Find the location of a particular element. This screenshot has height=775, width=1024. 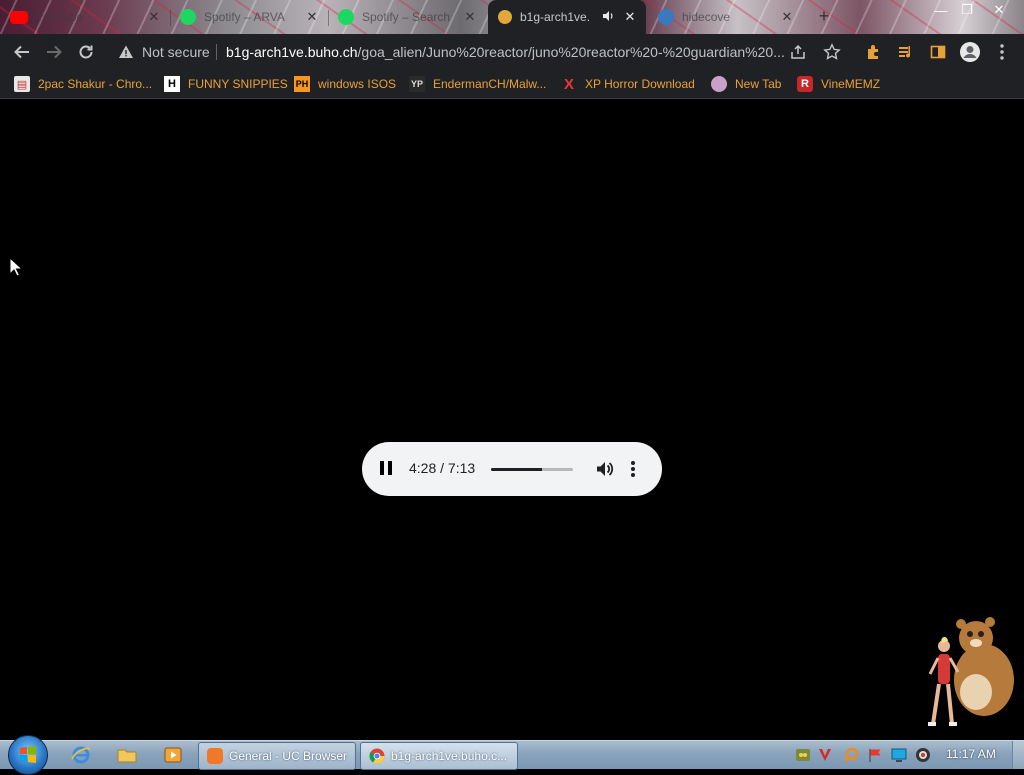

ph-favicon-icon: PH is located at coordinates (302, 84).